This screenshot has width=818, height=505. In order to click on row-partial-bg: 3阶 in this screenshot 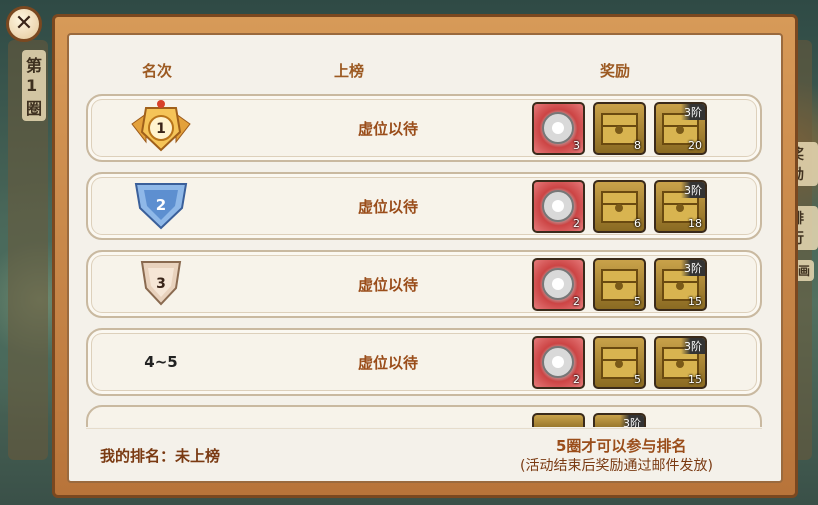, I will do `click(424, 416)`.